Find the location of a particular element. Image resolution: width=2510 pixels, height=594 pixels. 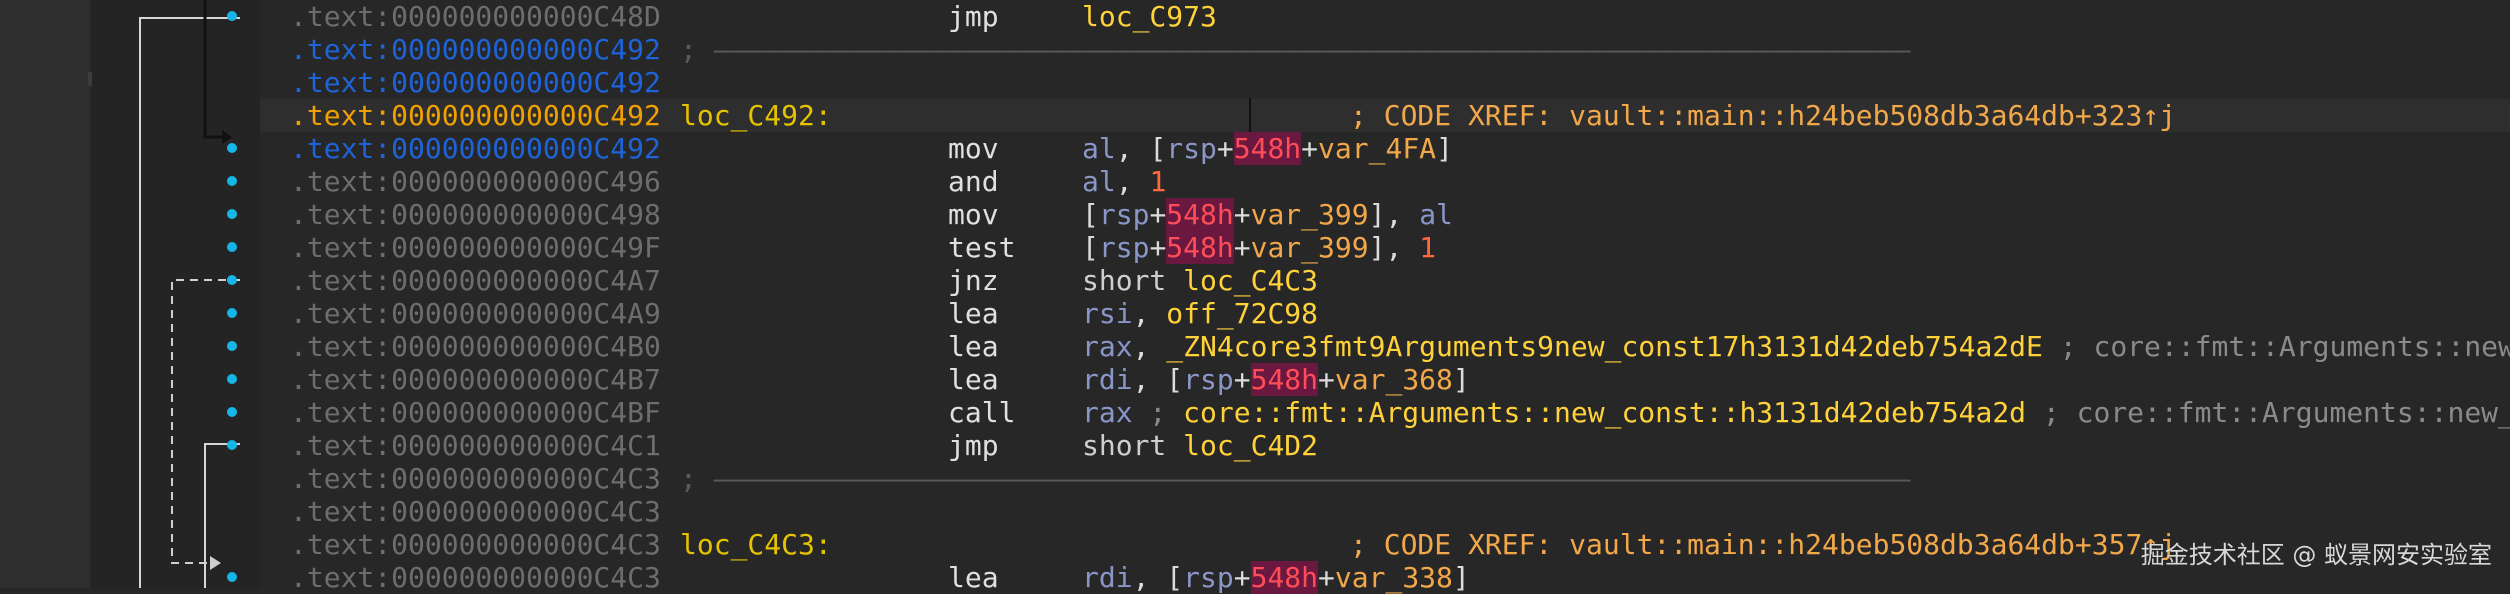

jump-arrowhead-c492 is located at coordinates (227, 137).